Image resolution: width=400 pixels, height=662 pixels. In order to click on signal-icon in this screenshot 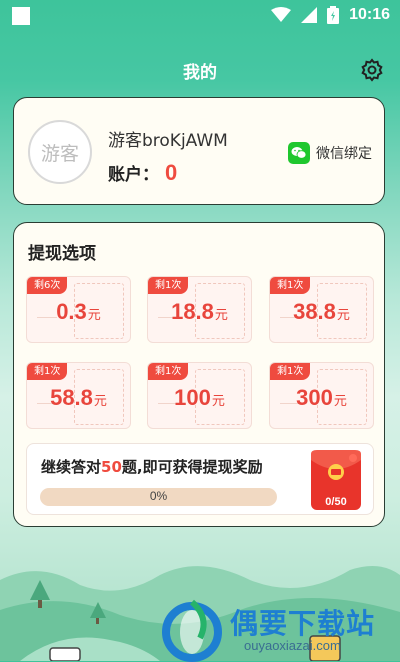, I will do `click(309, 15)`.